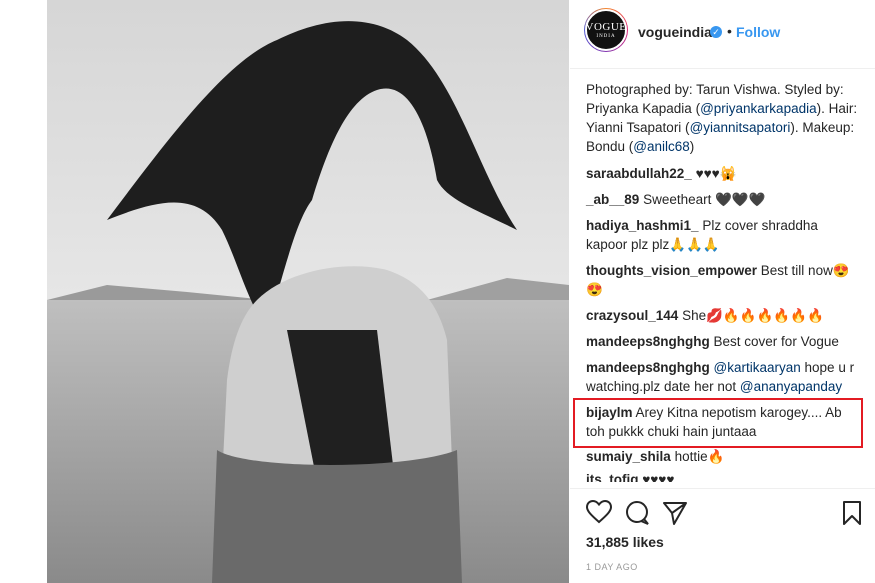 Image resolution: width=875 pixels, height=583 pixels. I want to click on comment-text: She💋🔥🔥🔥🔥🔥🔥, so click(753, 315).